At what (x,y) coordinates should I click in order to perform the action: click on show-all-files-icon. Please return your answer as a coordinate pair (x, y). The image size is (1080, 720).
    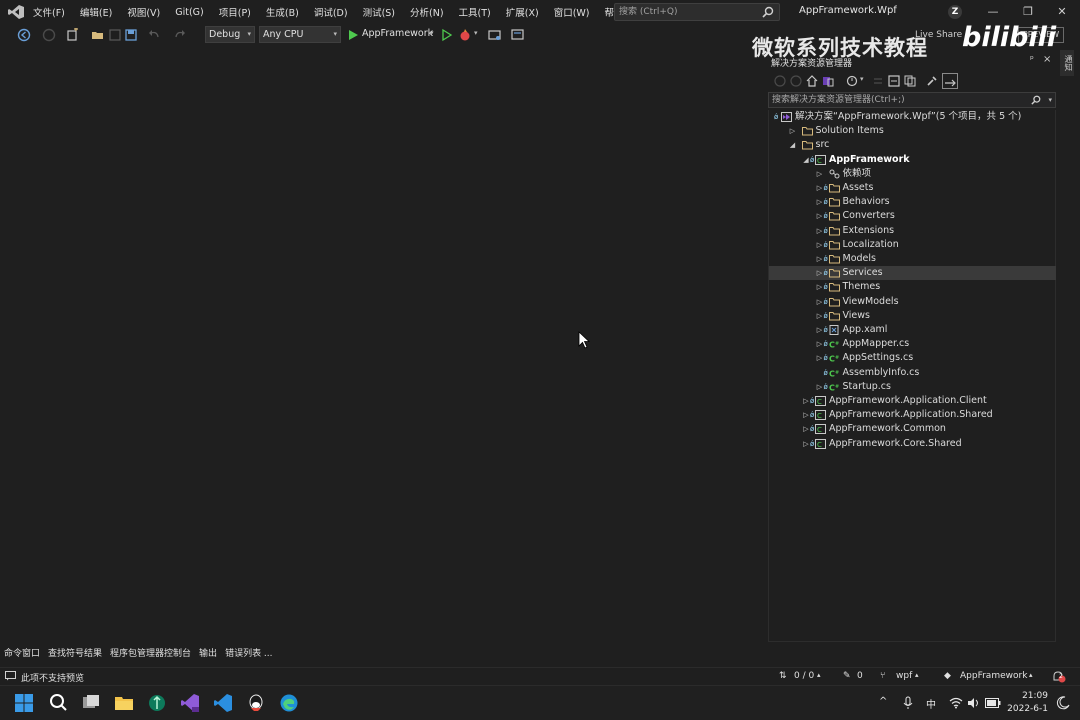
    Looking at the image, I should click on (910, 81).